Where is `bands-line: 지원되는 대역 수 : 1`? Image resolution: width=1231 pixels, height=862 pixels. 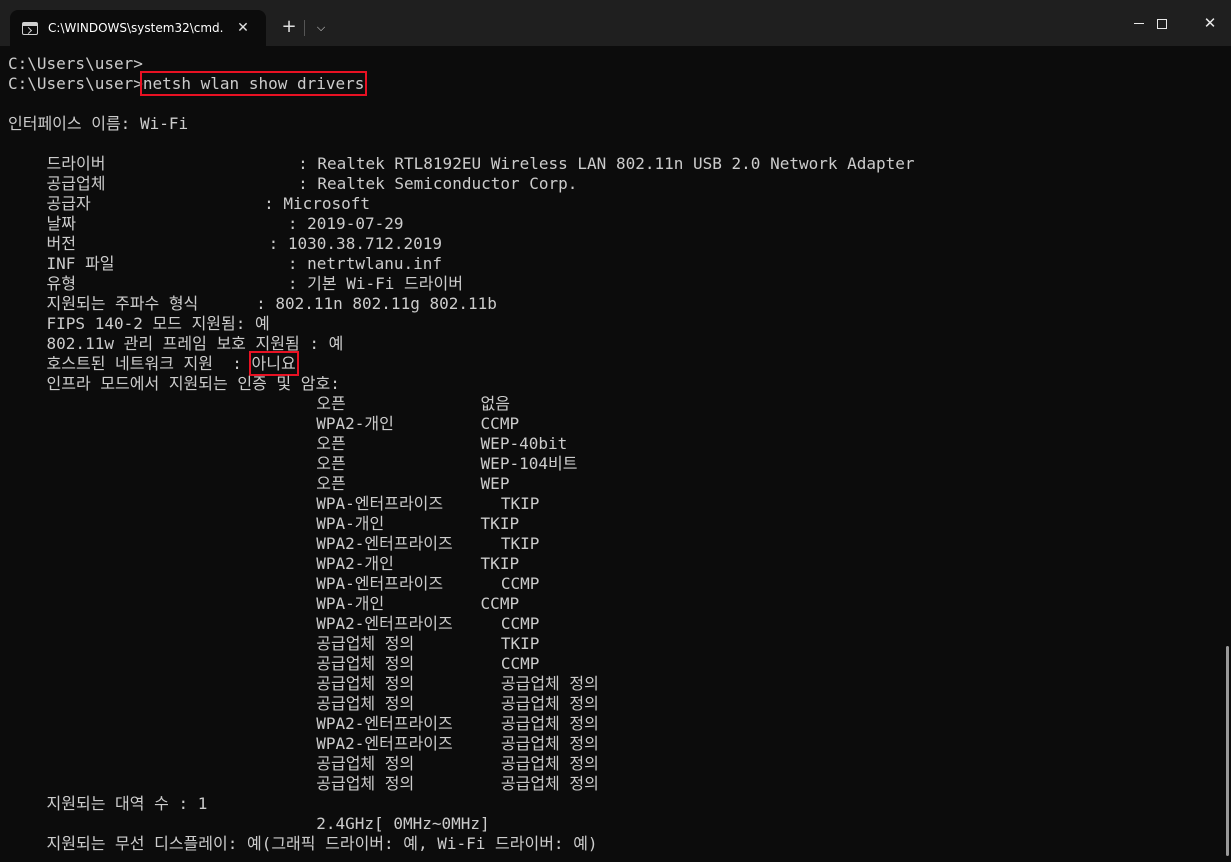 bands-line: 지원되는 대역 수 : 1 is located at coordinates (108, 803).